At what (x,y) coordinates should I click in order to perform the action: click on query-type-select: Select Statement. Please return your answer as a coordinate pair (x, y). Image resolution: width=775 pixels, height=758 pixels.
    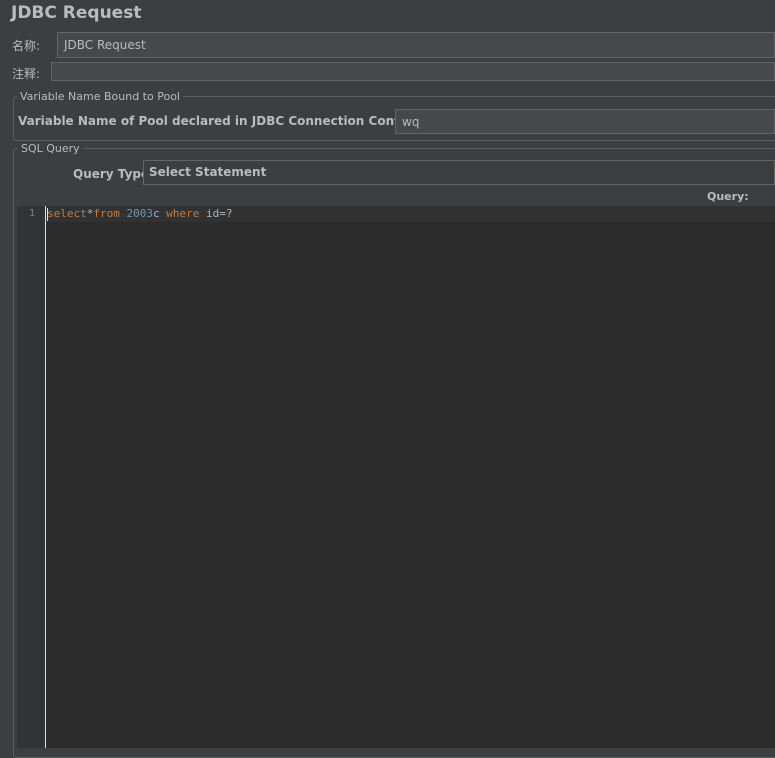
    Looking at the image, I should click on (459, 172).